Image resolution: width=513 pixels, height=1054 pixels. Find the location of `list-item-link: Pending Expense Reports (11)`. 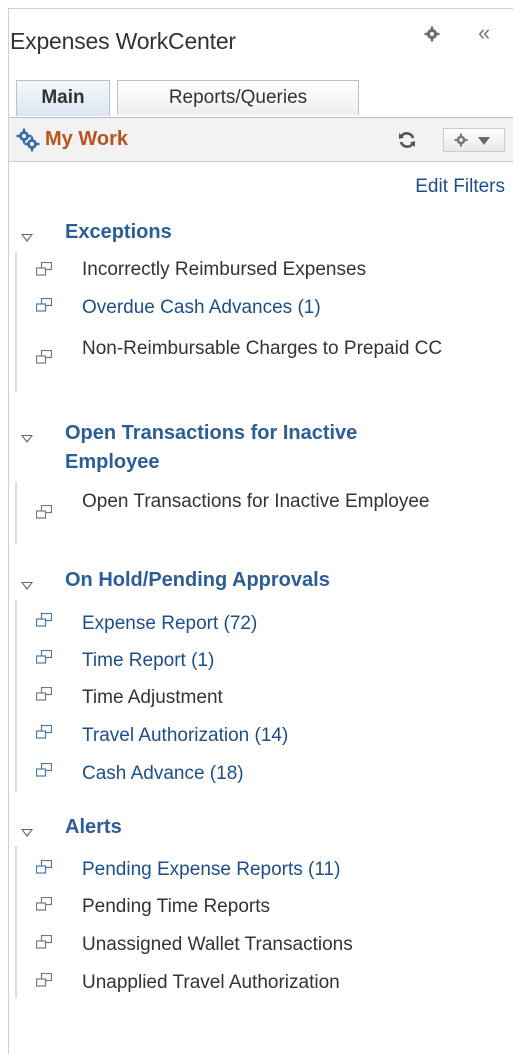

list-item-link: Pending Expense Reports (11) is located at coordinates (211, 869).